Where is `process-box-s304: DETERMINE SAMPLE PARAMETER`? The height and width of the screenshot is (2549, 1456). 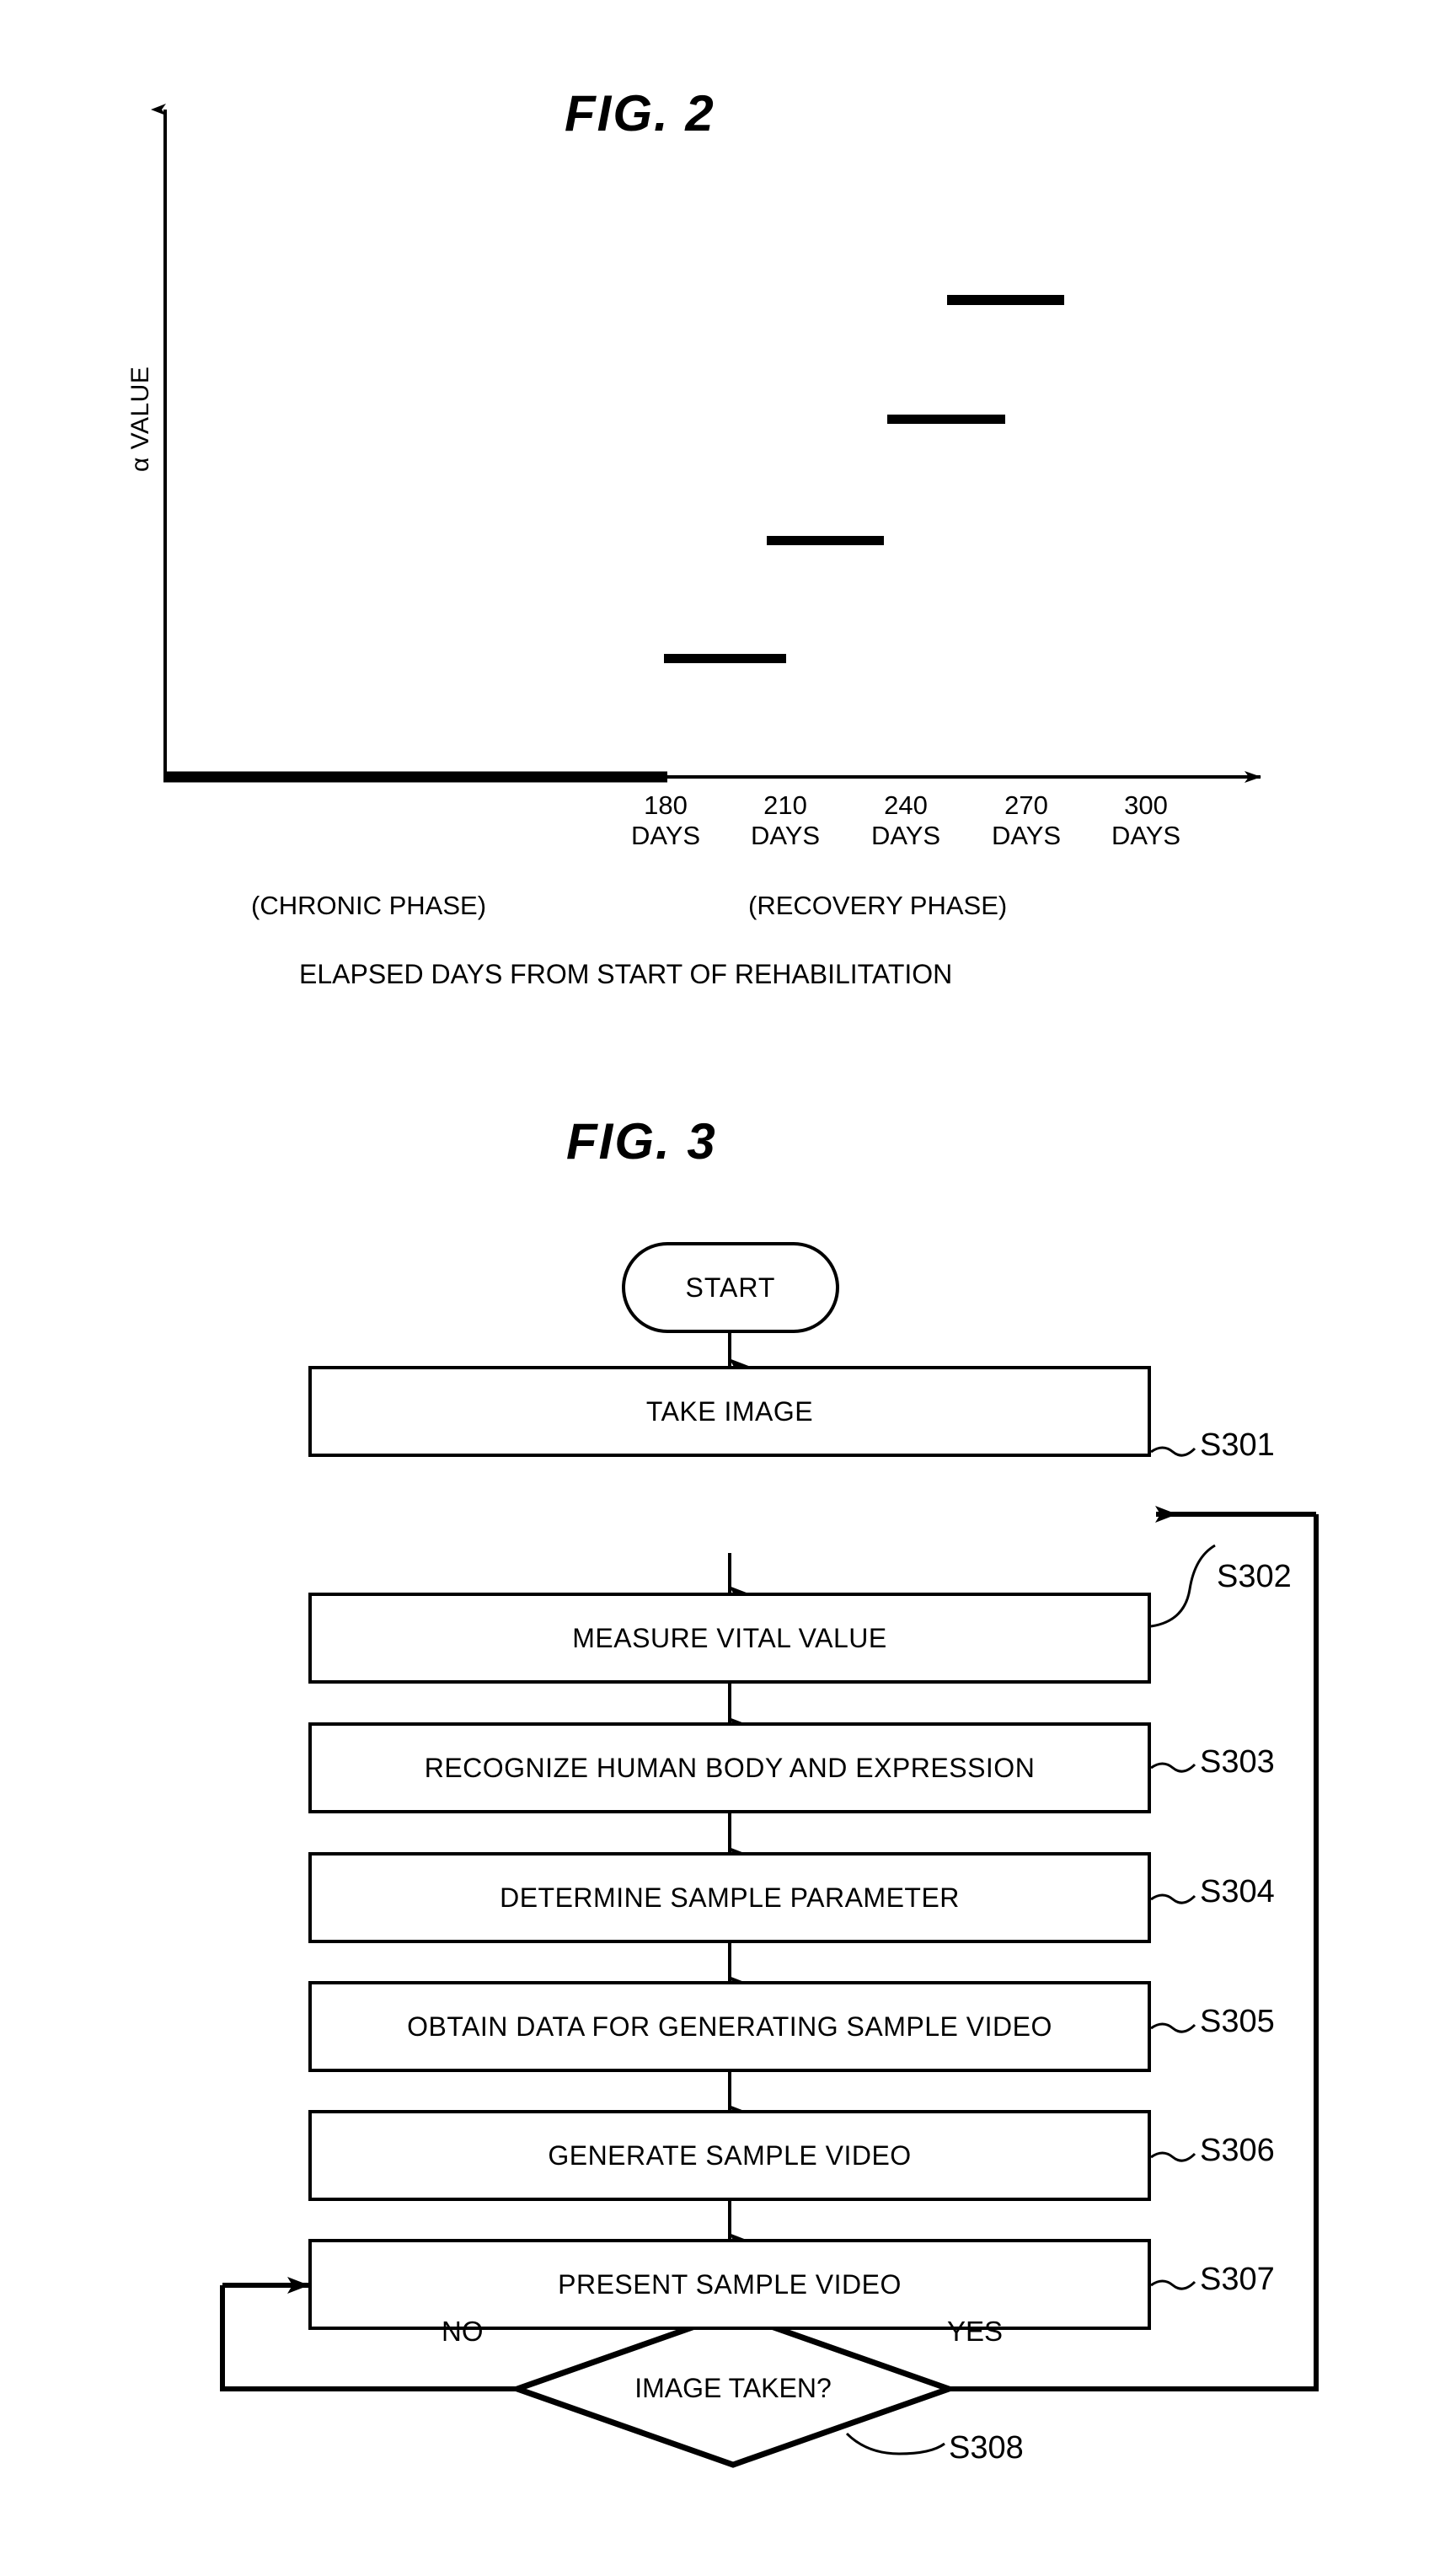 process-box-s304: DETERMINE SAMPLE PARAMETER is located at coordinates (729, 1897).